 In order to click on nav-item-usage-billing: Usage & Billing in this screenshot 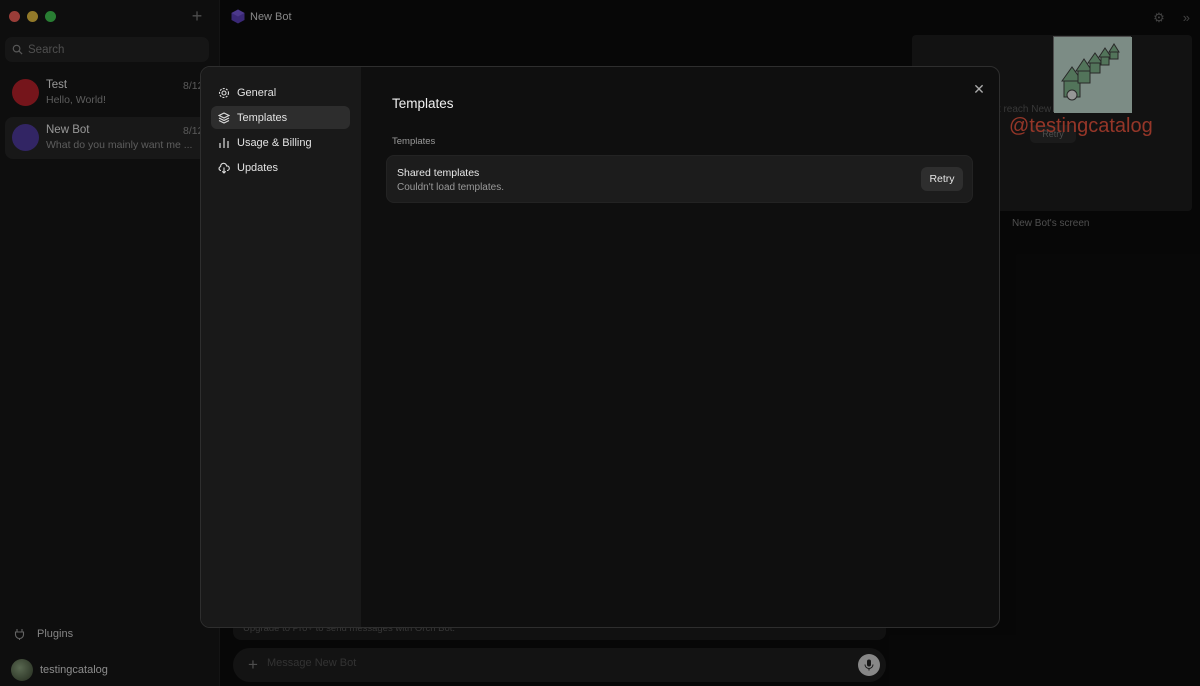, I will do `click(280, 142)`.